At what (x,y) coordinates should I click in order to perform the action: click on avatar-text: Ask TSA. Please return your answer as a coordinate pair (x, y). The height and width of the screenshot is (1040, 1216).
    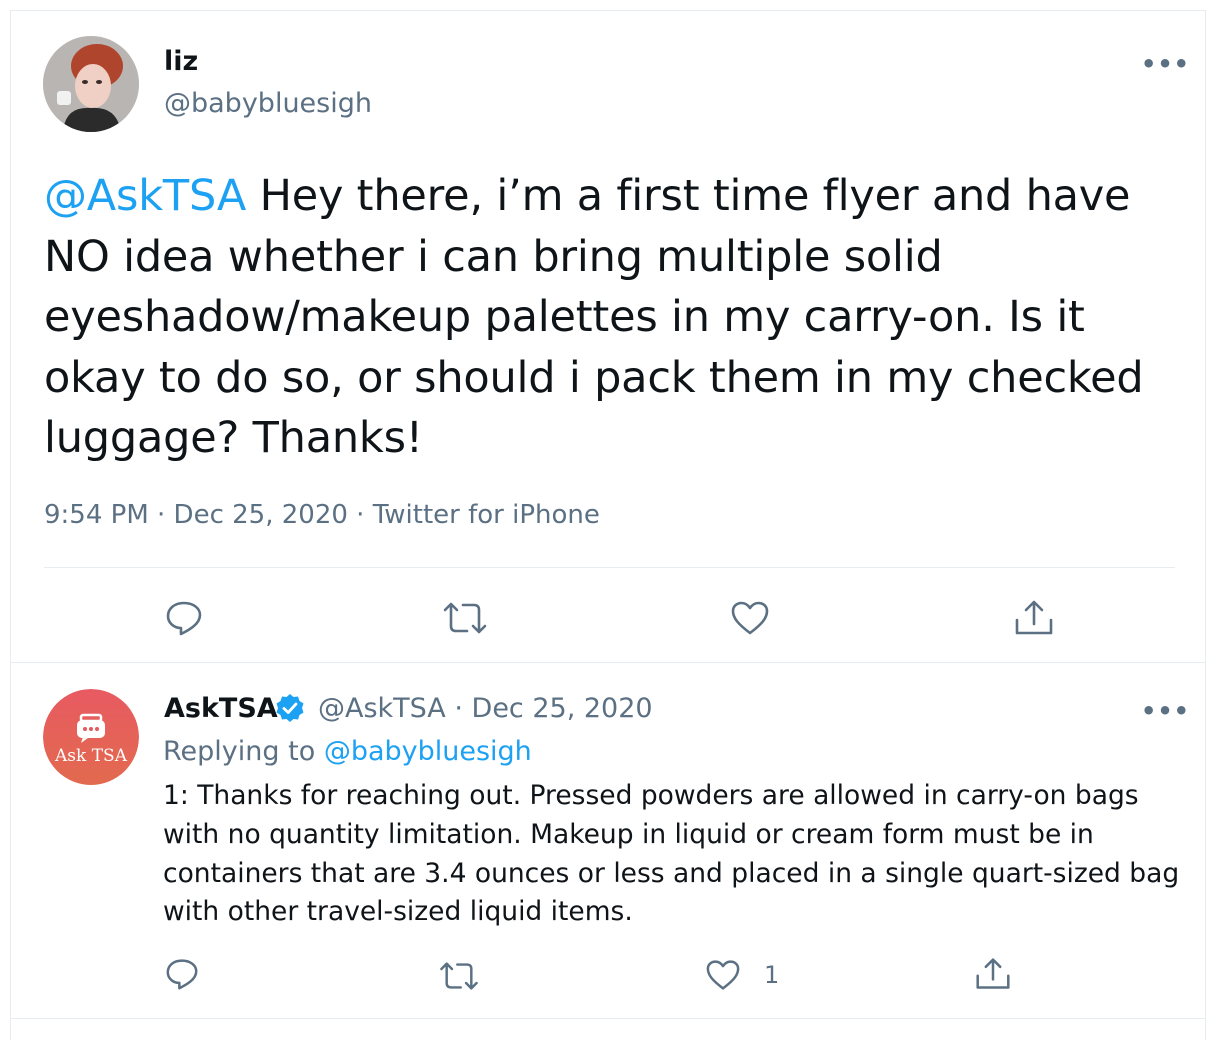
    Looking at the image, I should click on (91, 756).